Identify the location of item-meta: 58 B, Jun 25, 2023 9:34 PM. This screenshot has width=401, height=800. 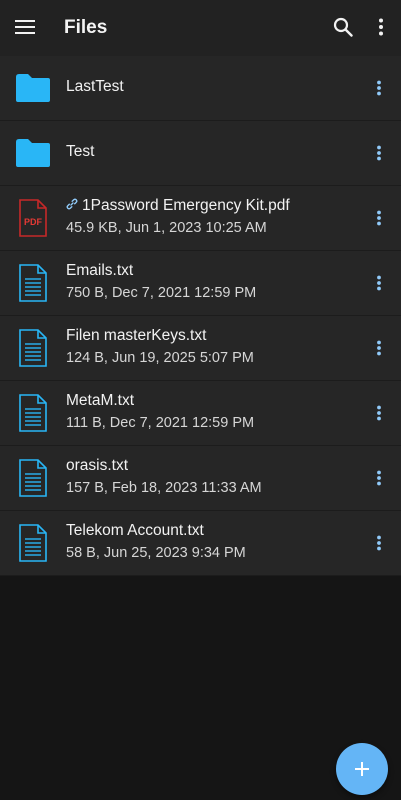
(156, 553).